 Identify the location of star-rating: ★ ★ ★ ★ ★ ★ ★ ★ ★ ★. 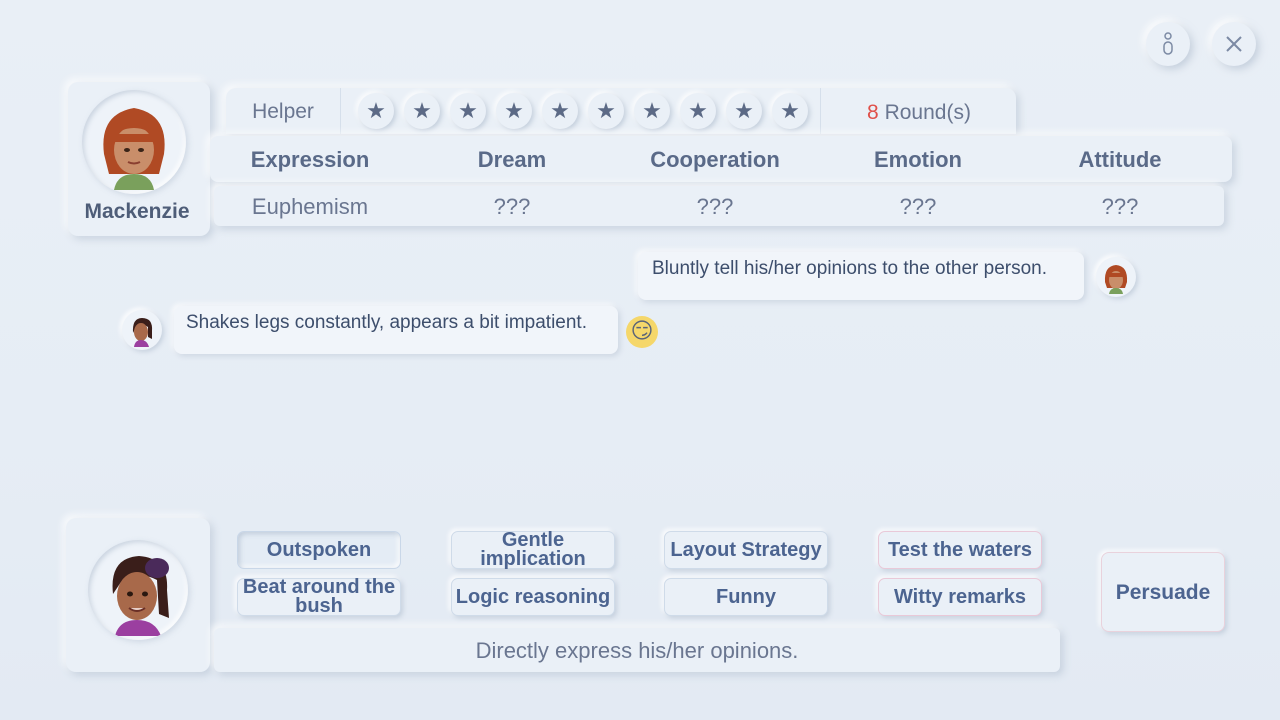
(583, 111).